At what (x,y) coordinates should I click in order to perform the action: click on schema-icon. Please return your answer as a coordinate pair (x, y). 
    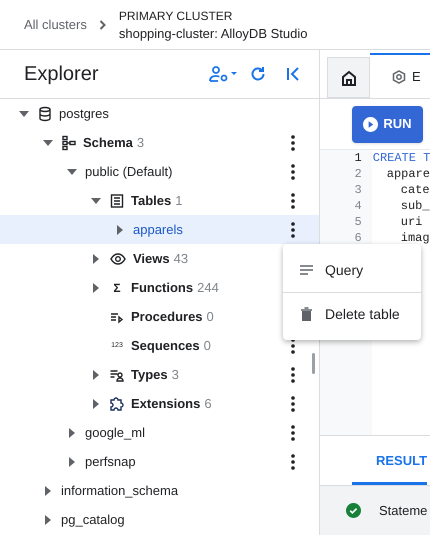
    Looking at the image, I should click on (69, 142).